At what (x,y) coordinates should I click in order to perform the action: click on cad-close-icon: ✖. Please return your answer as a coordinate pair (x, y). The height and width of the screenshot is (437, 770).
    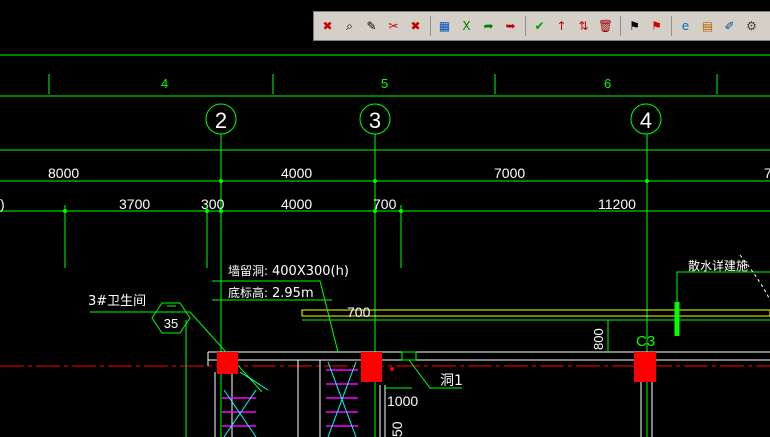
    Looking at the image, I should click on (327, 26).